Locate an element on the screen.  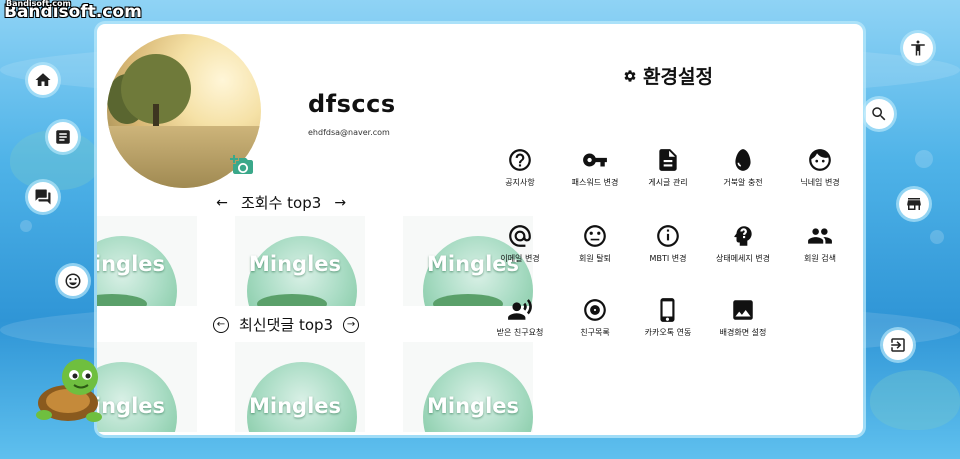
setting-label: 친구목록 is located at coordinates (595, 332).